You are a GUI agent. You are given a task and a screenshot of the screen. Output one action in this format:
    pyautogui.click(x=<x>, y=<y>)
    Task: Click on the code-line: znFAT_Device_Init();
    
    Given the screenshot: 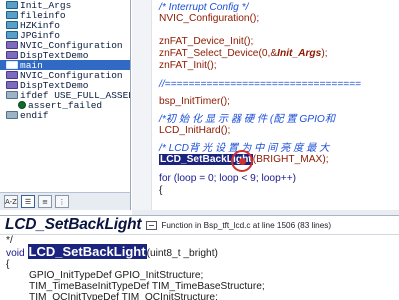 What is the action you would take?
    pyautogui.click(x=206, y=41)
    